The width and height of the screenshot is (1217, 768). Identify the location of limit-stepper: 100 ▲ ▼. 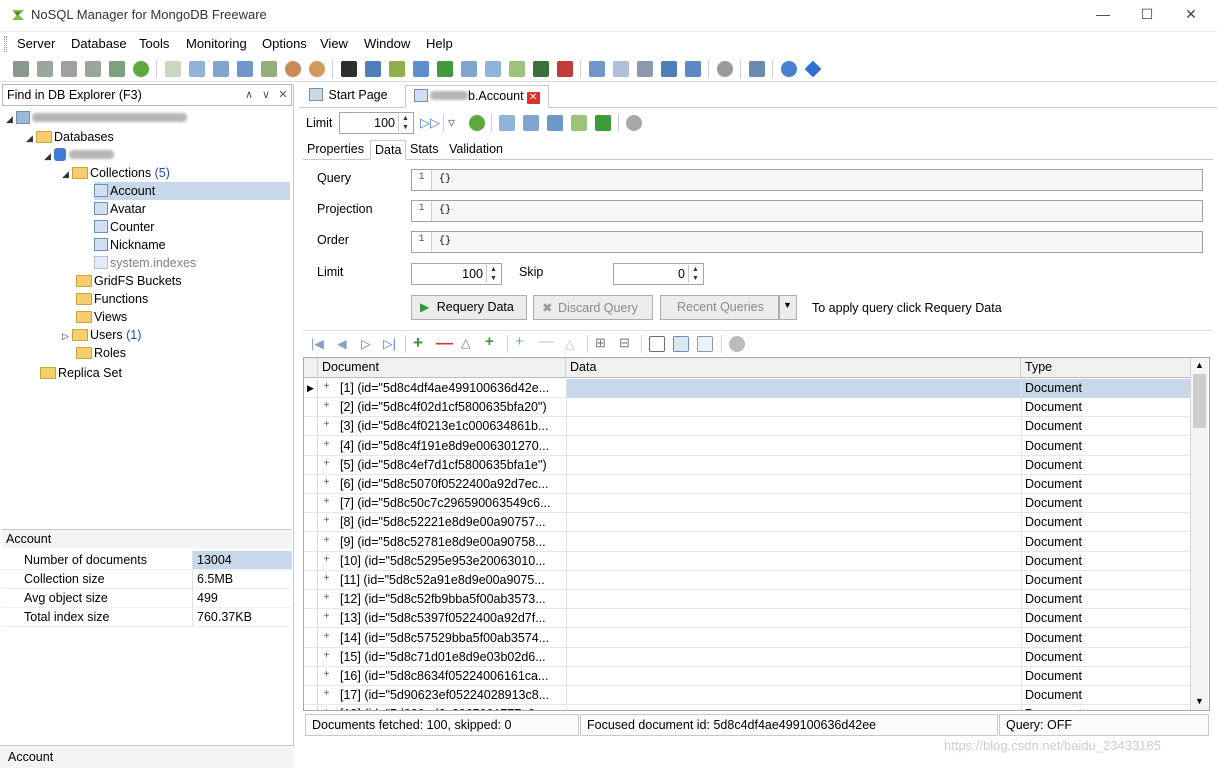
(376, 123).